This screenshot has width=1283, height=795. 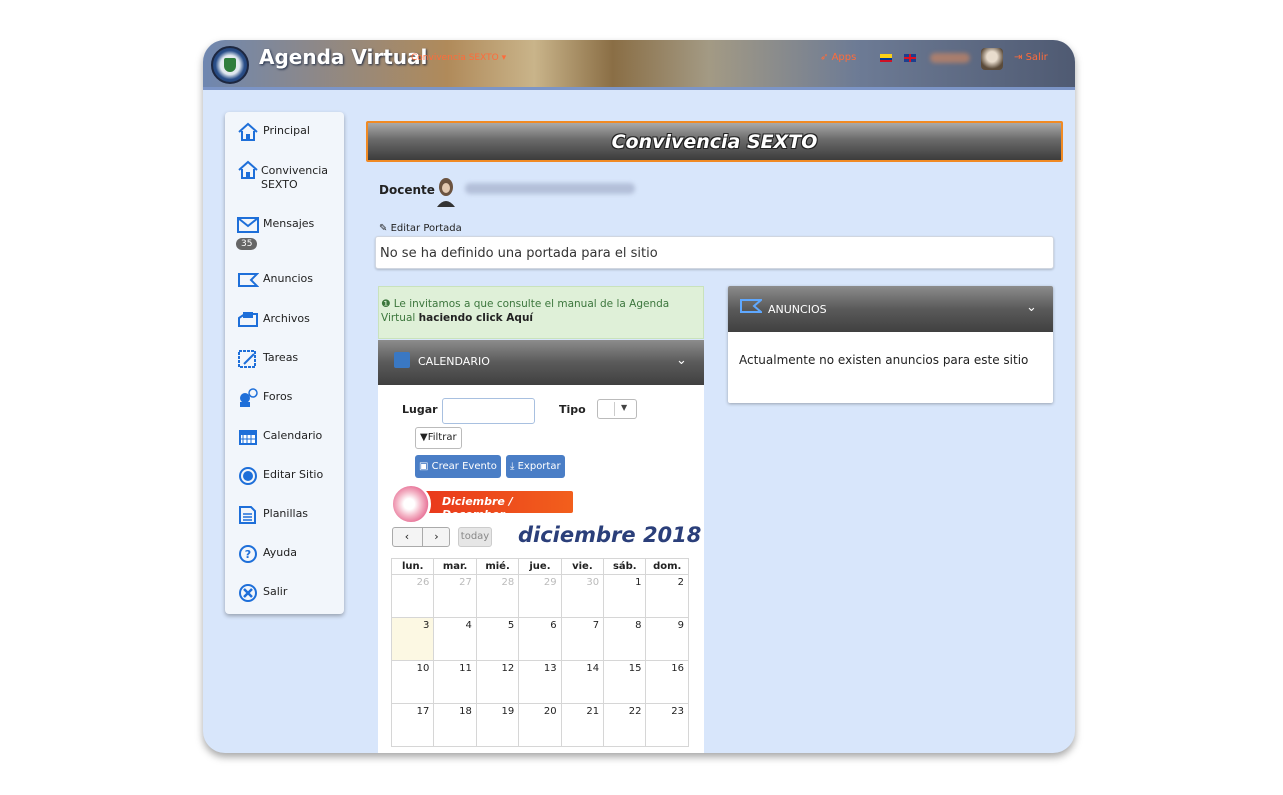 I want to click on sidebar-item-calendario: Calendario, so click(x=284, y=440).